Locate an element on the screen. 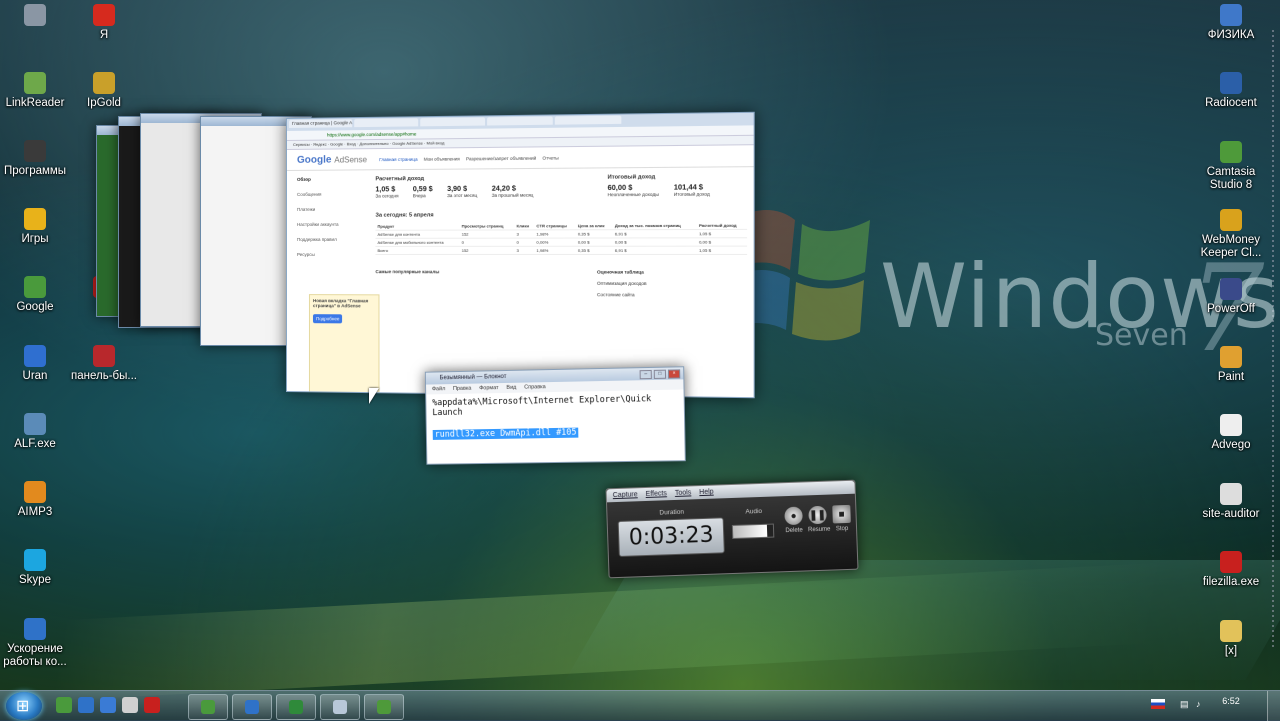  opt-item: Оптимизация доходов is located at coordinates (672, 284).